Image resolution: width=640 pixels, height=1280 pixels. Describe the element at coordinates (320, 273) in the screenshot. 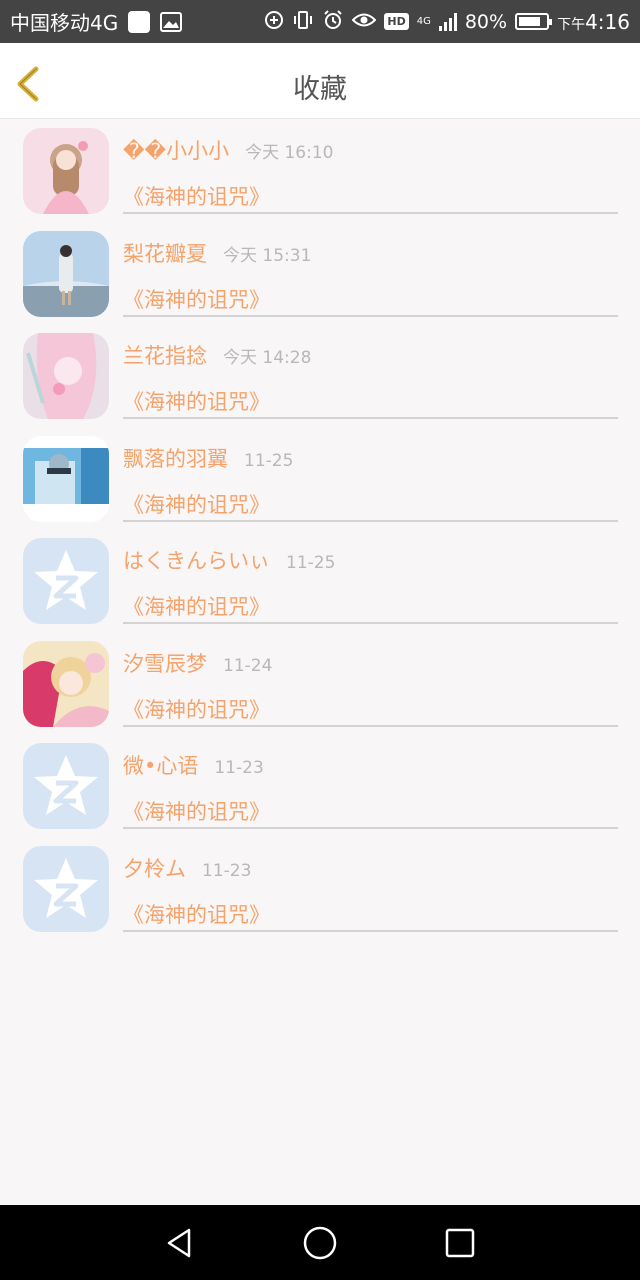

I see `list-item: 梨花瓣夏 今天 15:31 《海神的诅咒》` at that location.